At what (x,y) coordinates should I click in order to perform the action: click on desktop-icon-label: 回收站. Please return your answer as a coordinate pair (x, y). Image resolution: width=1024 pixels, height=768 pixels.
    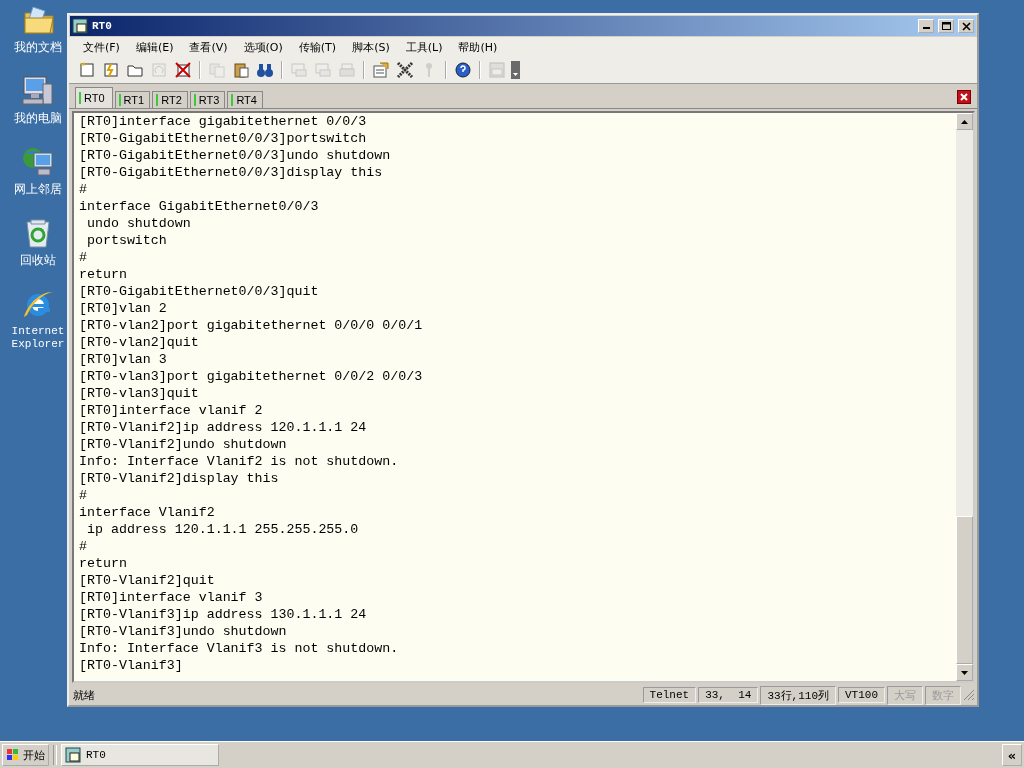
    Looking at the image, I should click on (38, 260).